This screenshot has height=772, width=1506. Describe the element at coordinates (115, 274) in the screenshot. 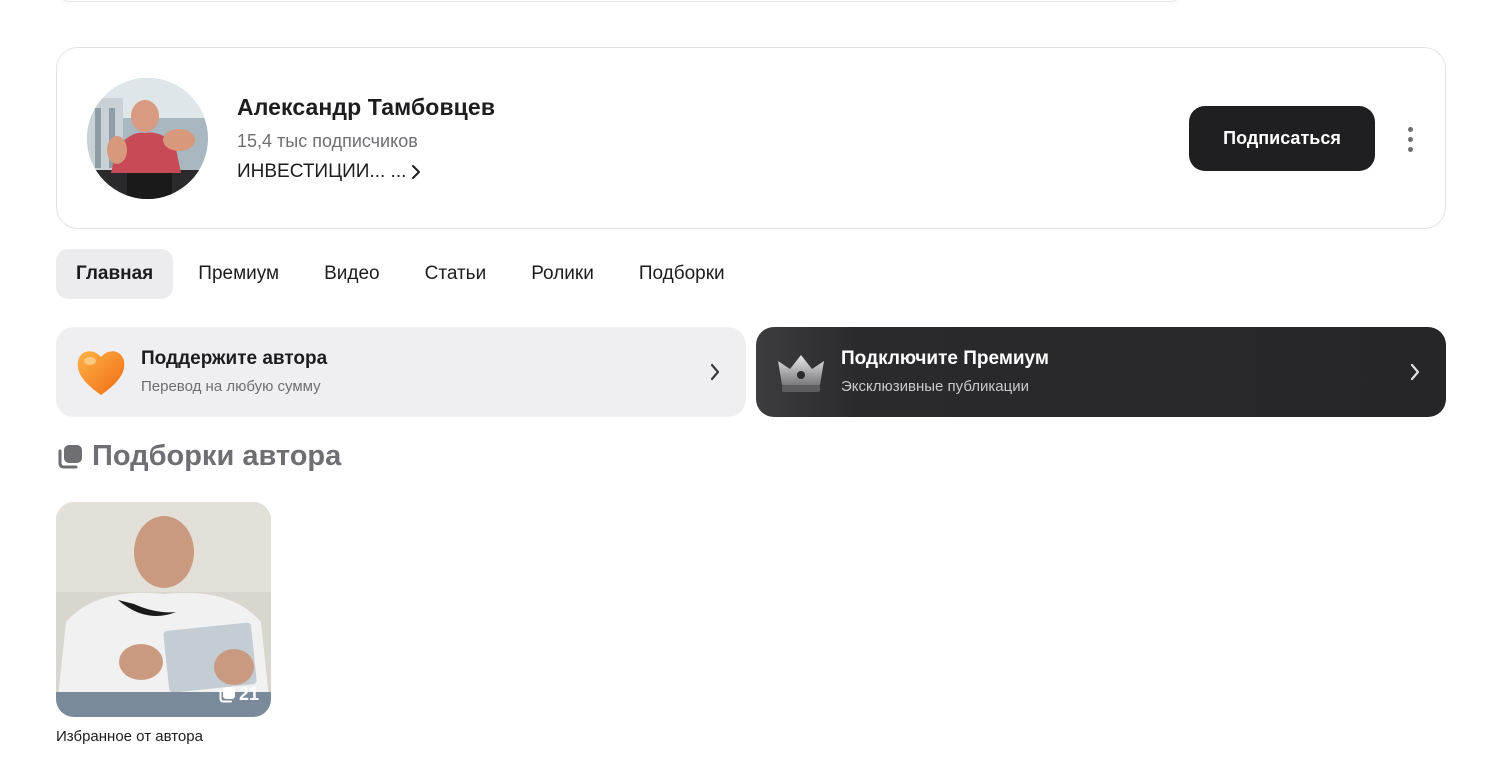

I see `tab-main: Главная` at that location.